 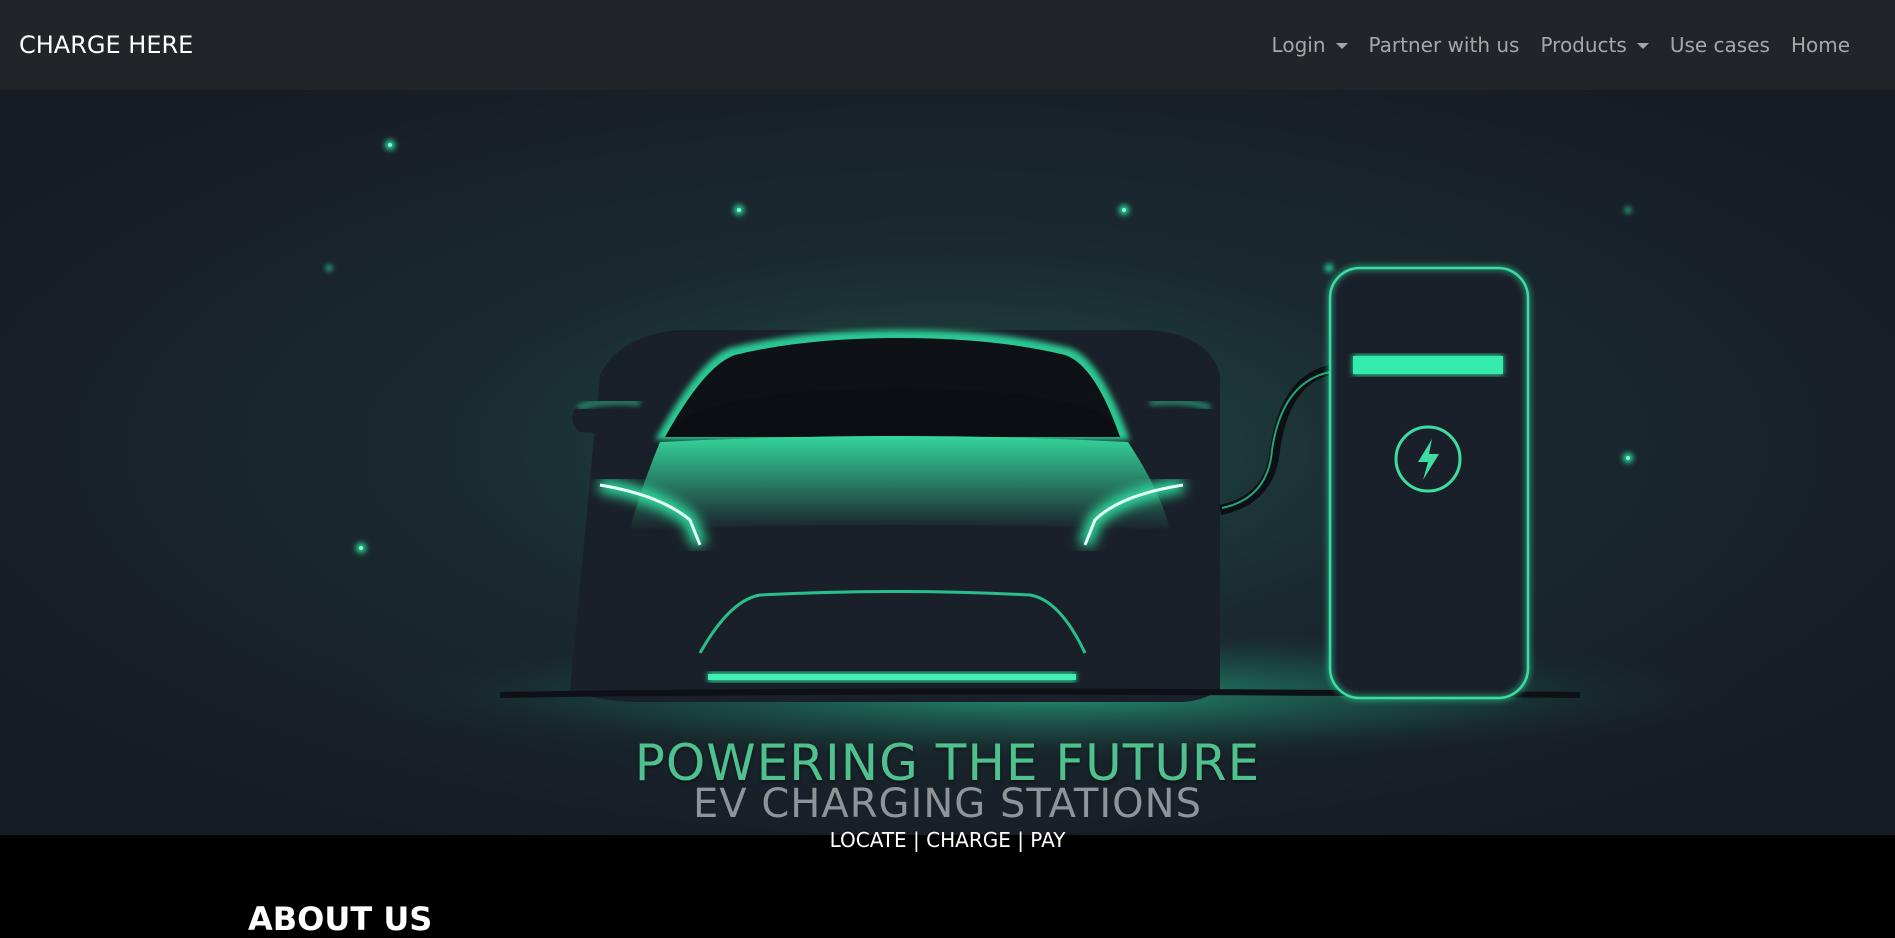 I want to click on nav-use-cases-link: Use cases, so click(x=1720, y=45).